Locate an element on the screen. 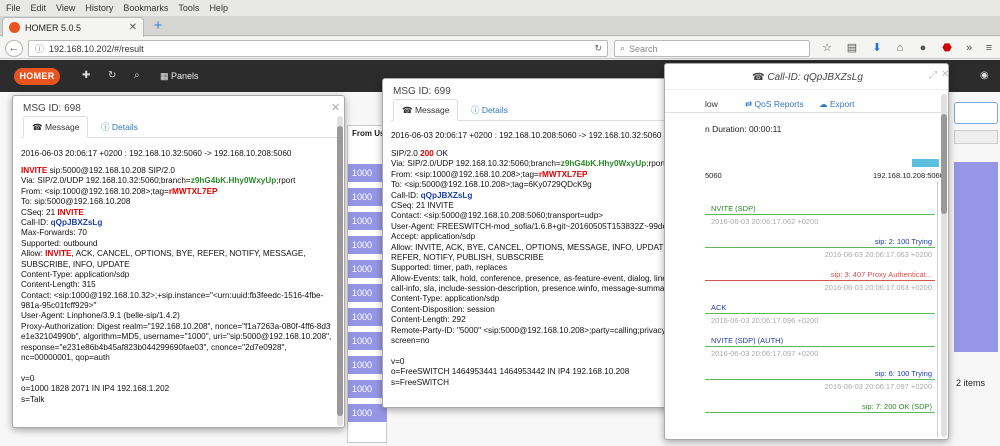  add-icon: ✚ is located at coordinates (86, 76).